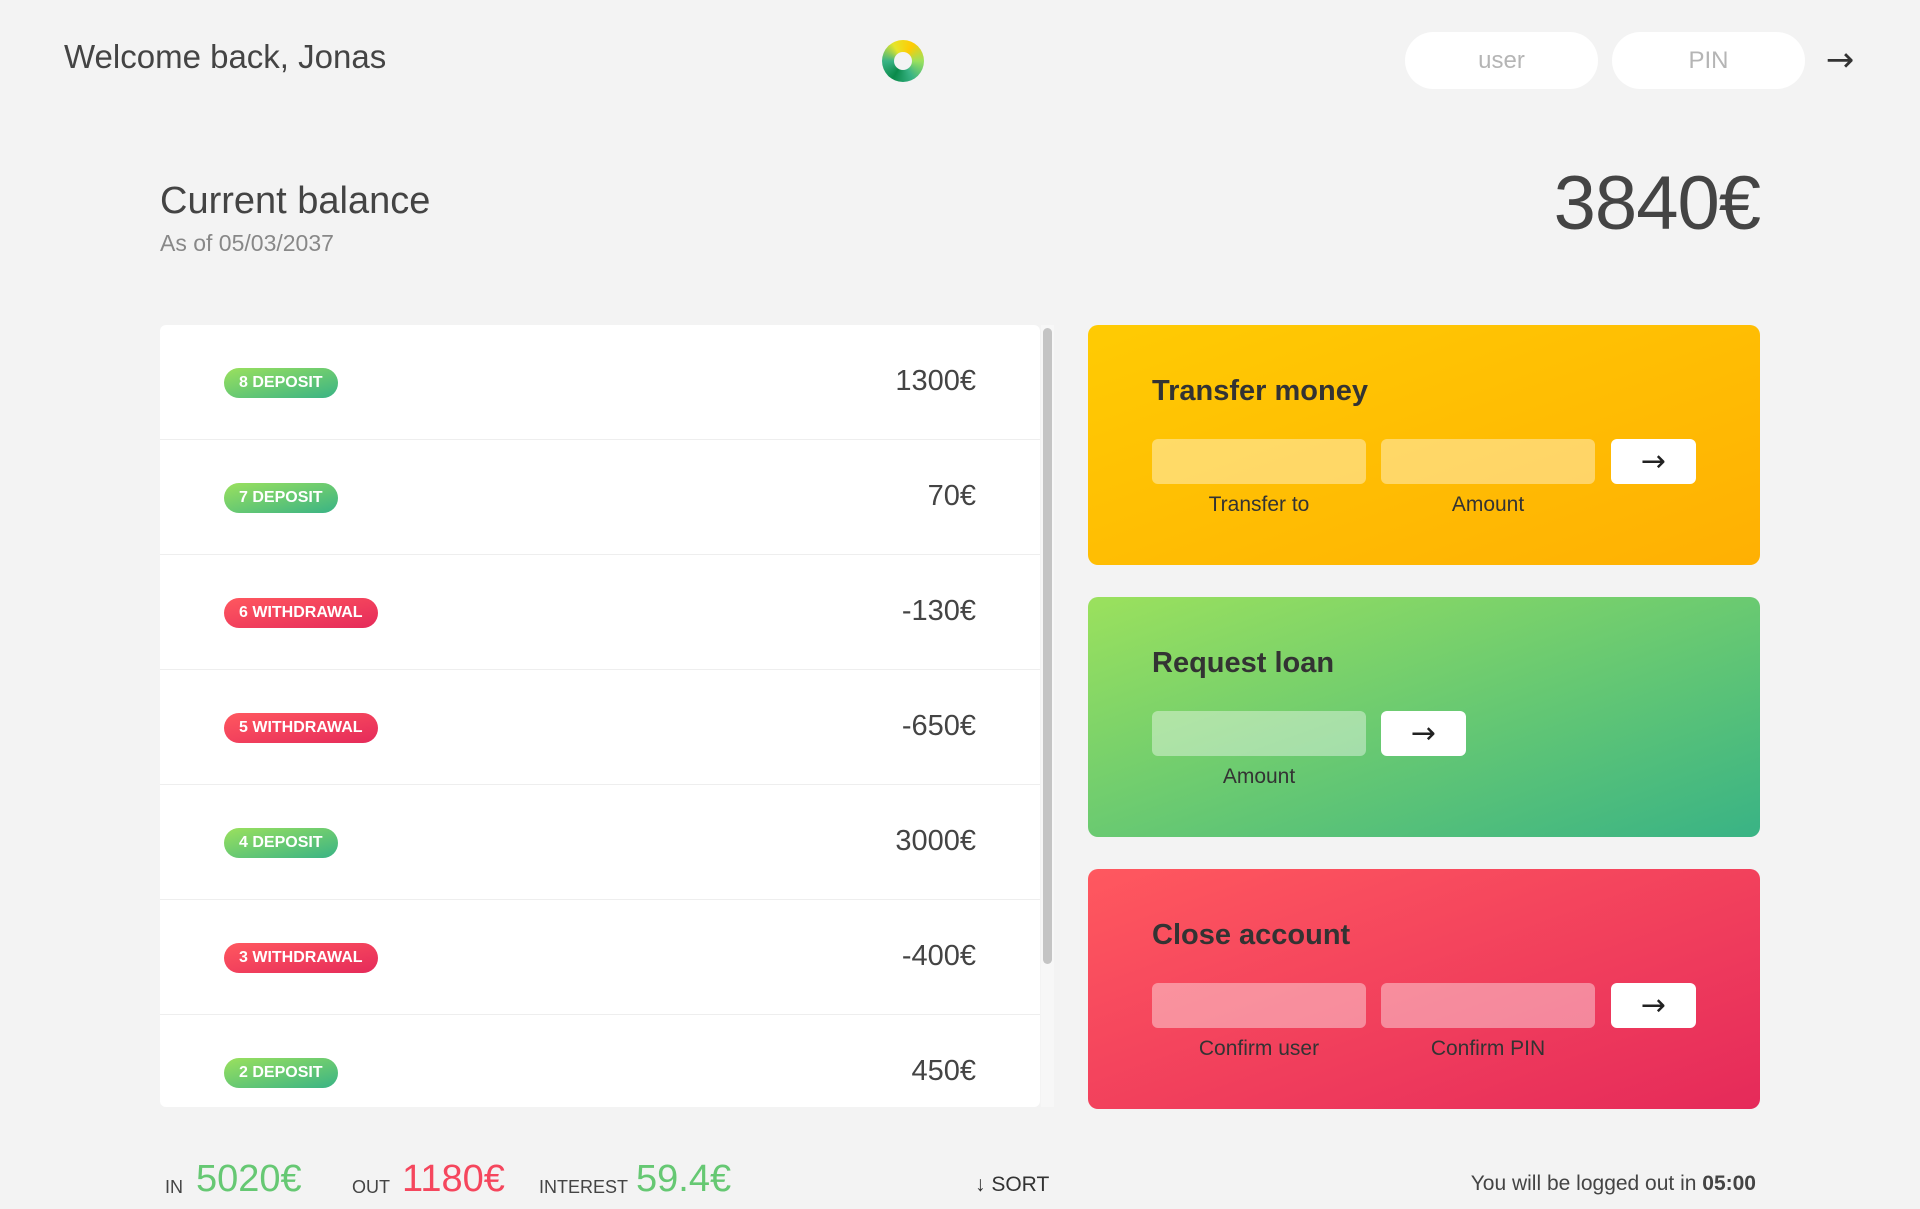  Describe the element at coordinates (600, 957) in the screenshot. I see `movement-row: 3 WITHDRAWAL -400€` at that location.